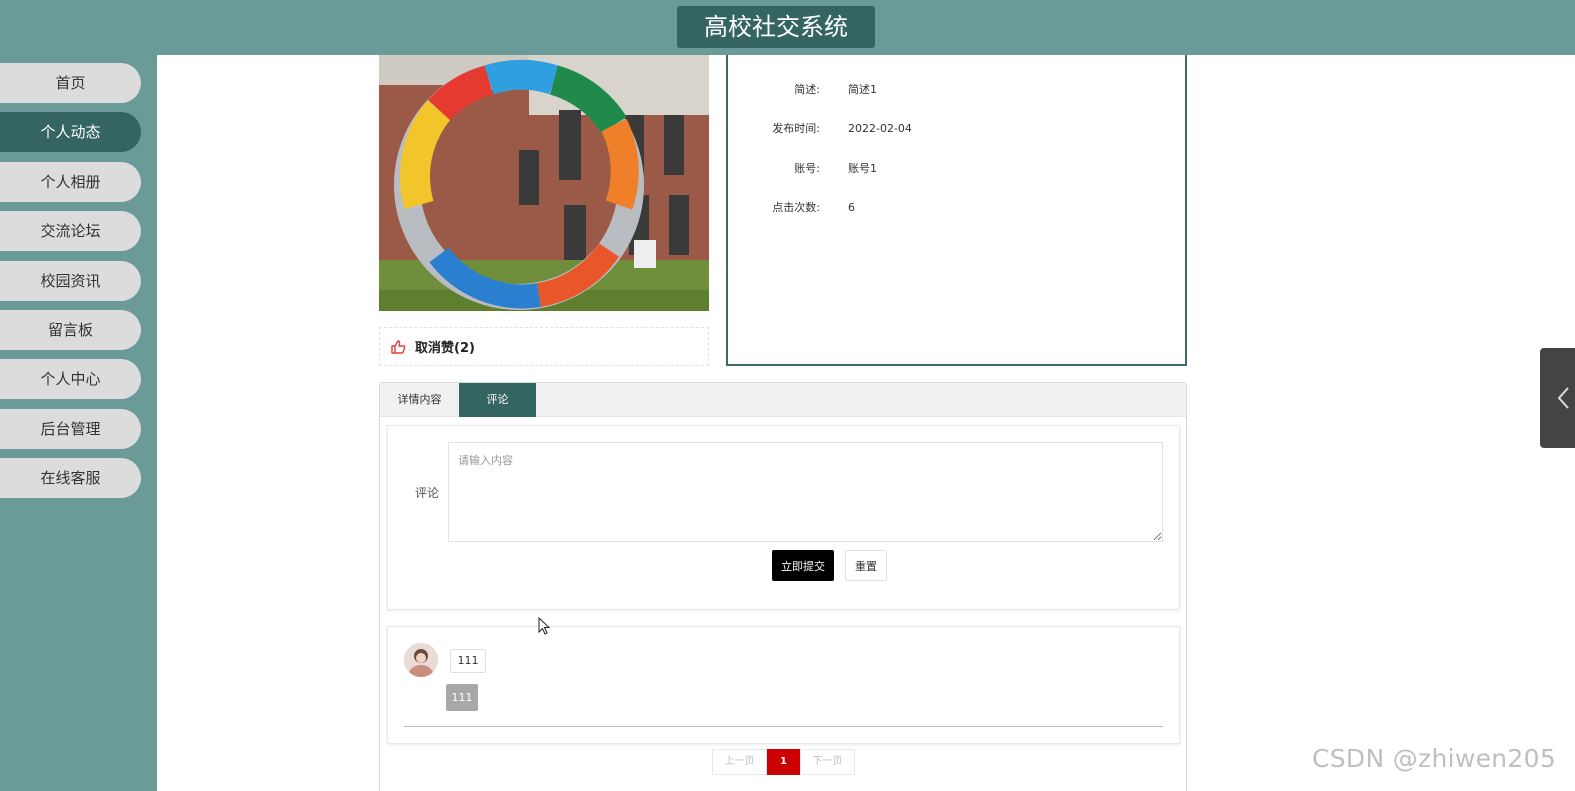 The width and height of the screenshot is (1575, 791). What do you see at coordinates (70, 132) in the screenshot?
I see `sidebar-item-personal-posts: 个人动态` at bounding box center [70, 132].